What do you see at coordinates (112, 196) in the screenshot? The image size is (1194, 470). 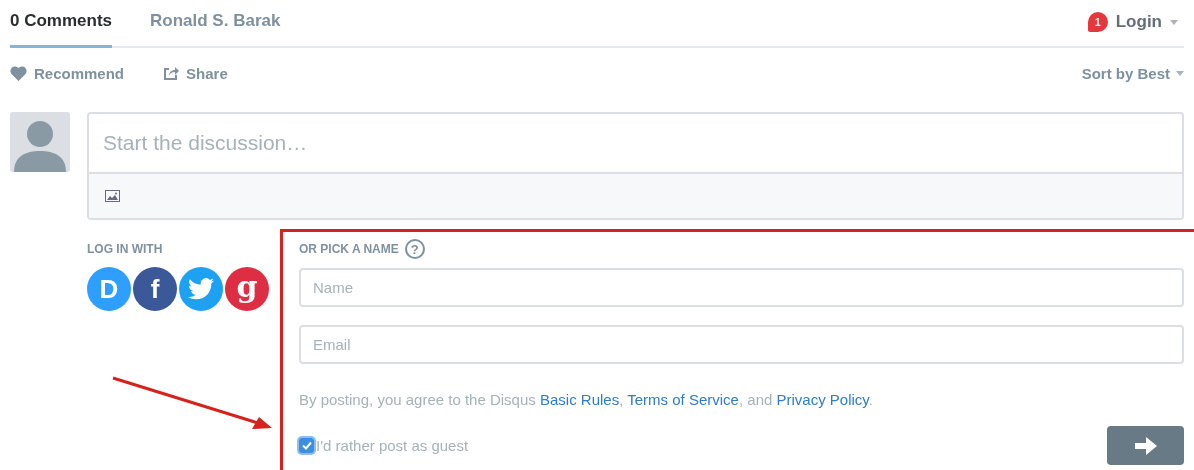 I see `image-icon` at bounding box center [112, 196].